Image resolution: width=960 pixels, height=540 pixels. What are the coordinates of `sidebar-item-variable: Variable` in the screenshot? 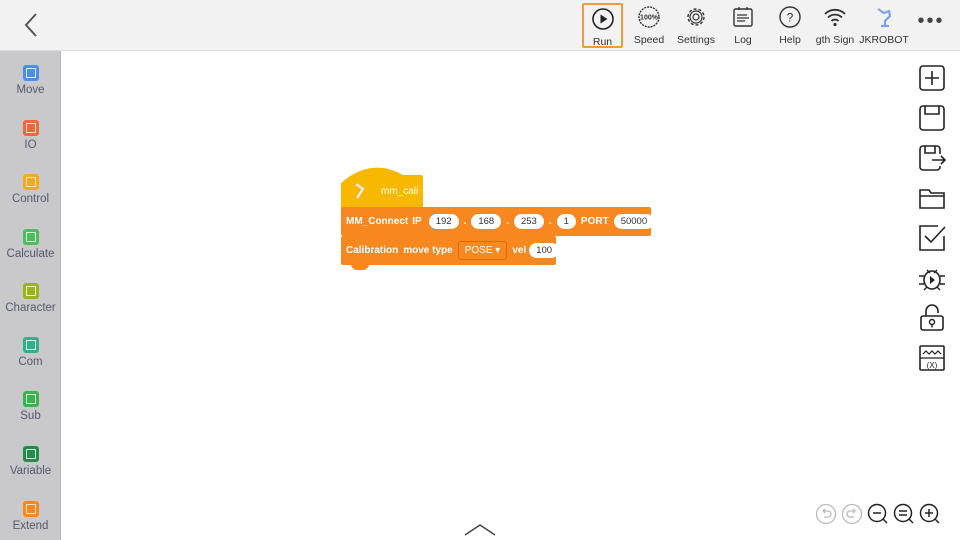 It's located at (30, 461).